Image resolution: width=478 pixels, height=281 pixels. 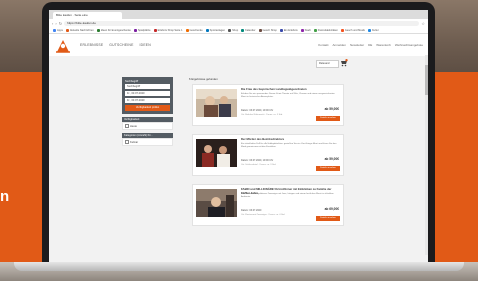 I want to click on bookmark-label: Gesch und Musik, so click(x=354, y=30).